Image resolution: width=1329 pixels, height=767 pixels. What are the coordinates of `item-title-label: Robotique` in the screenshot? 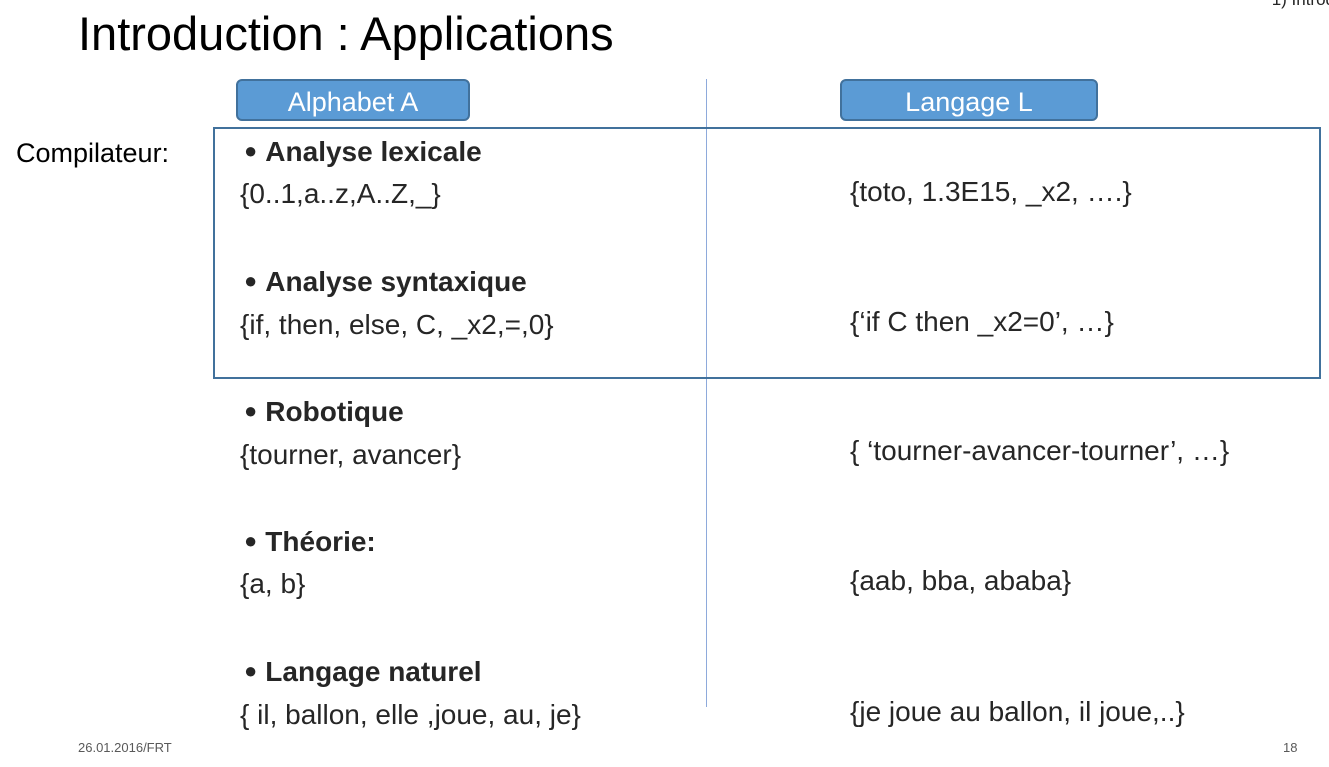 It's located at (334, 411).